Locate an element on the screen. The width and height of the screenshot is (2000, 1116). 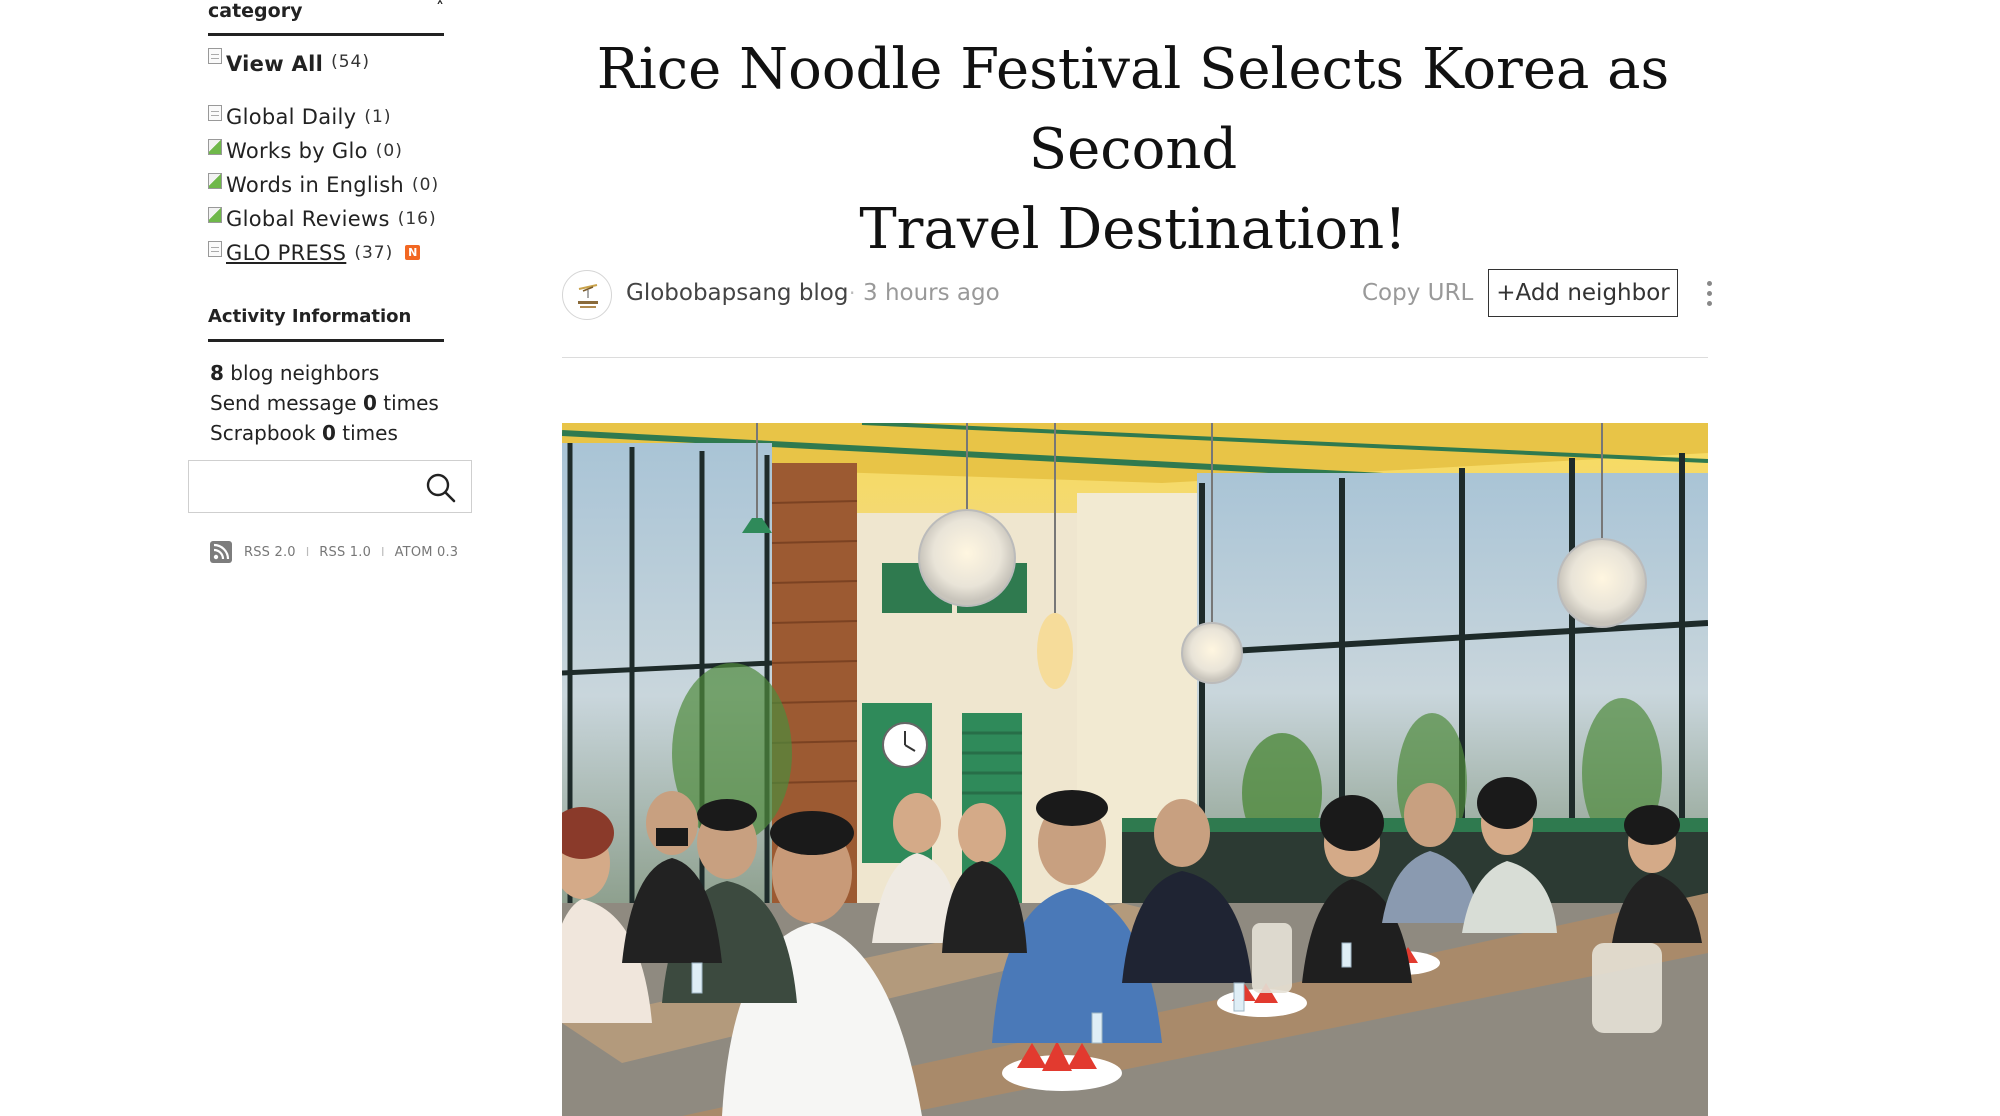
category-label: Global Daily is located at coordinates (291, 117).